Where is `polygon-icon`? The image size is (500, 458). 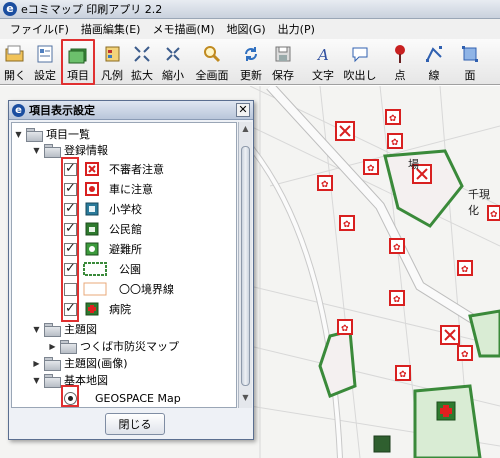 polygon-icon is located at coordinates (470, 54).